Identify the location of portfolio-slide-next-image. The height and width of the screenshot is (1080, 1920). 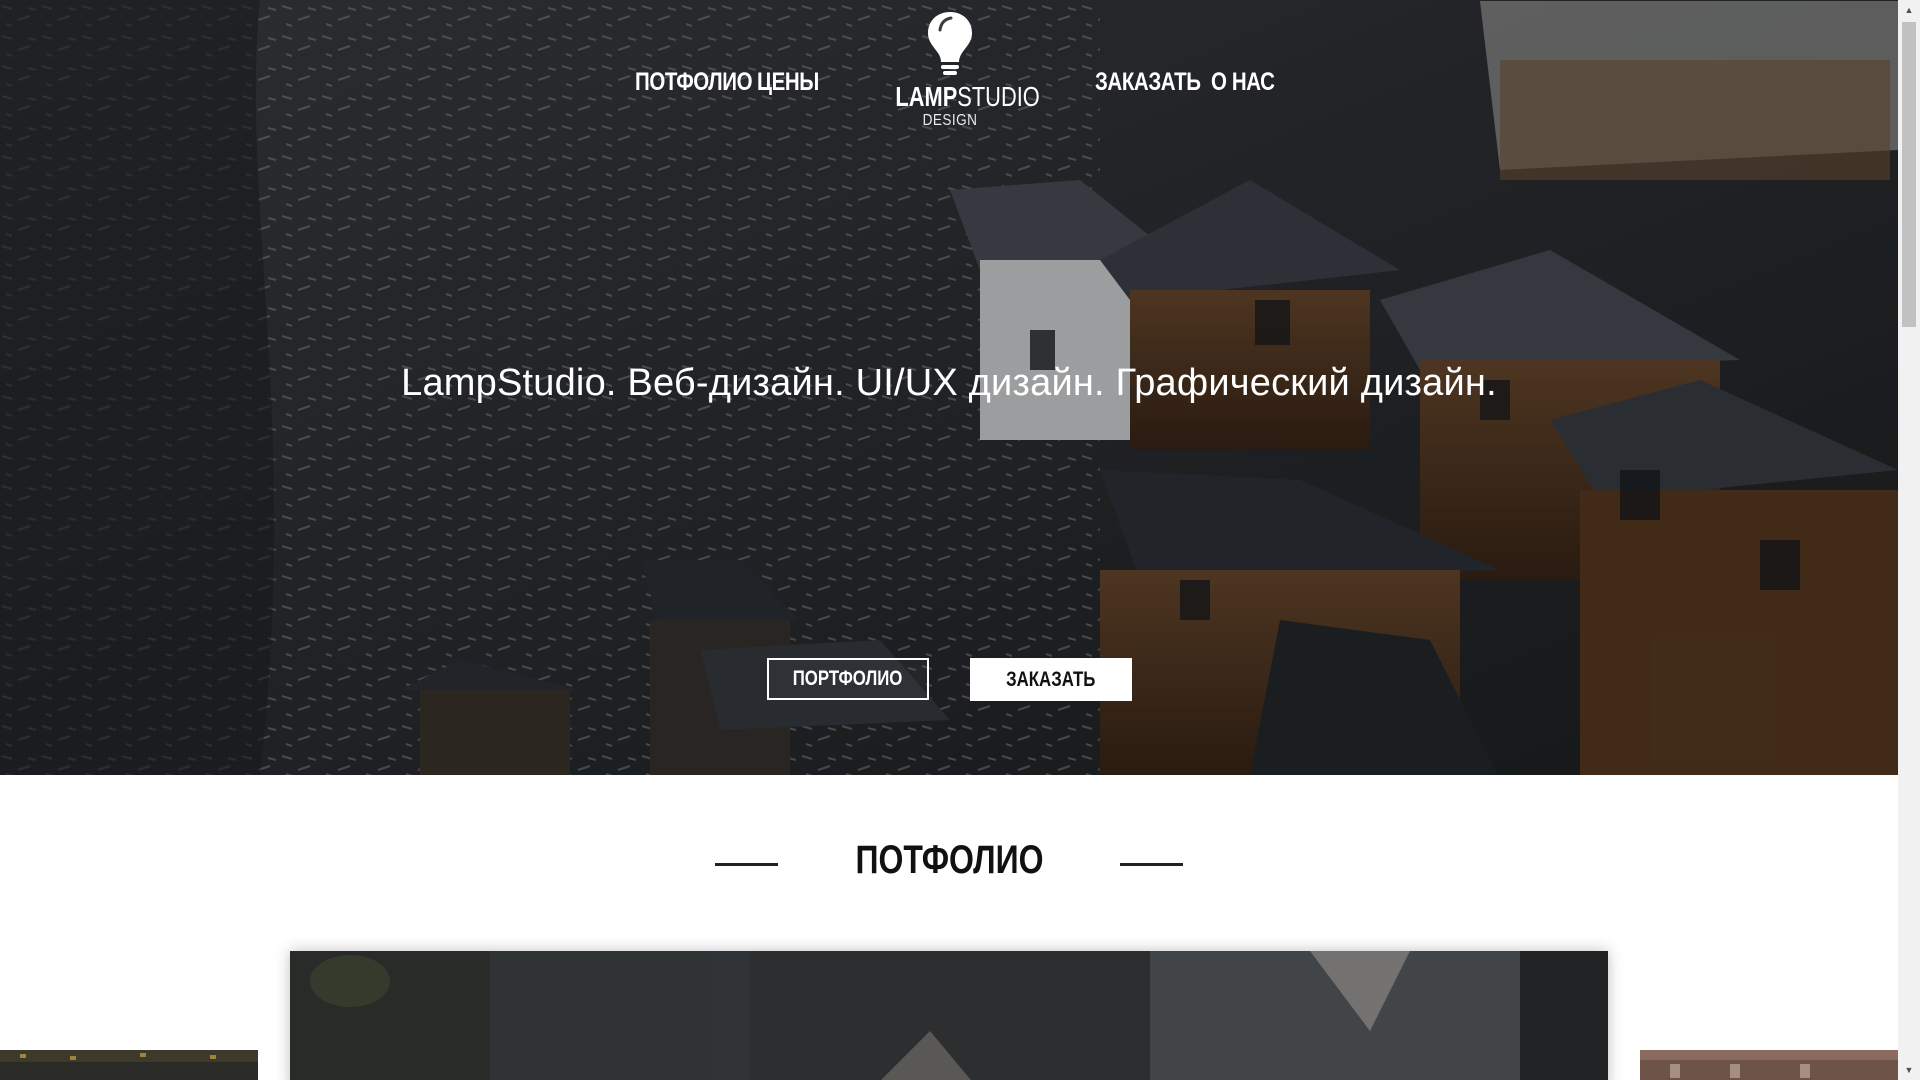
(1769, 1065).